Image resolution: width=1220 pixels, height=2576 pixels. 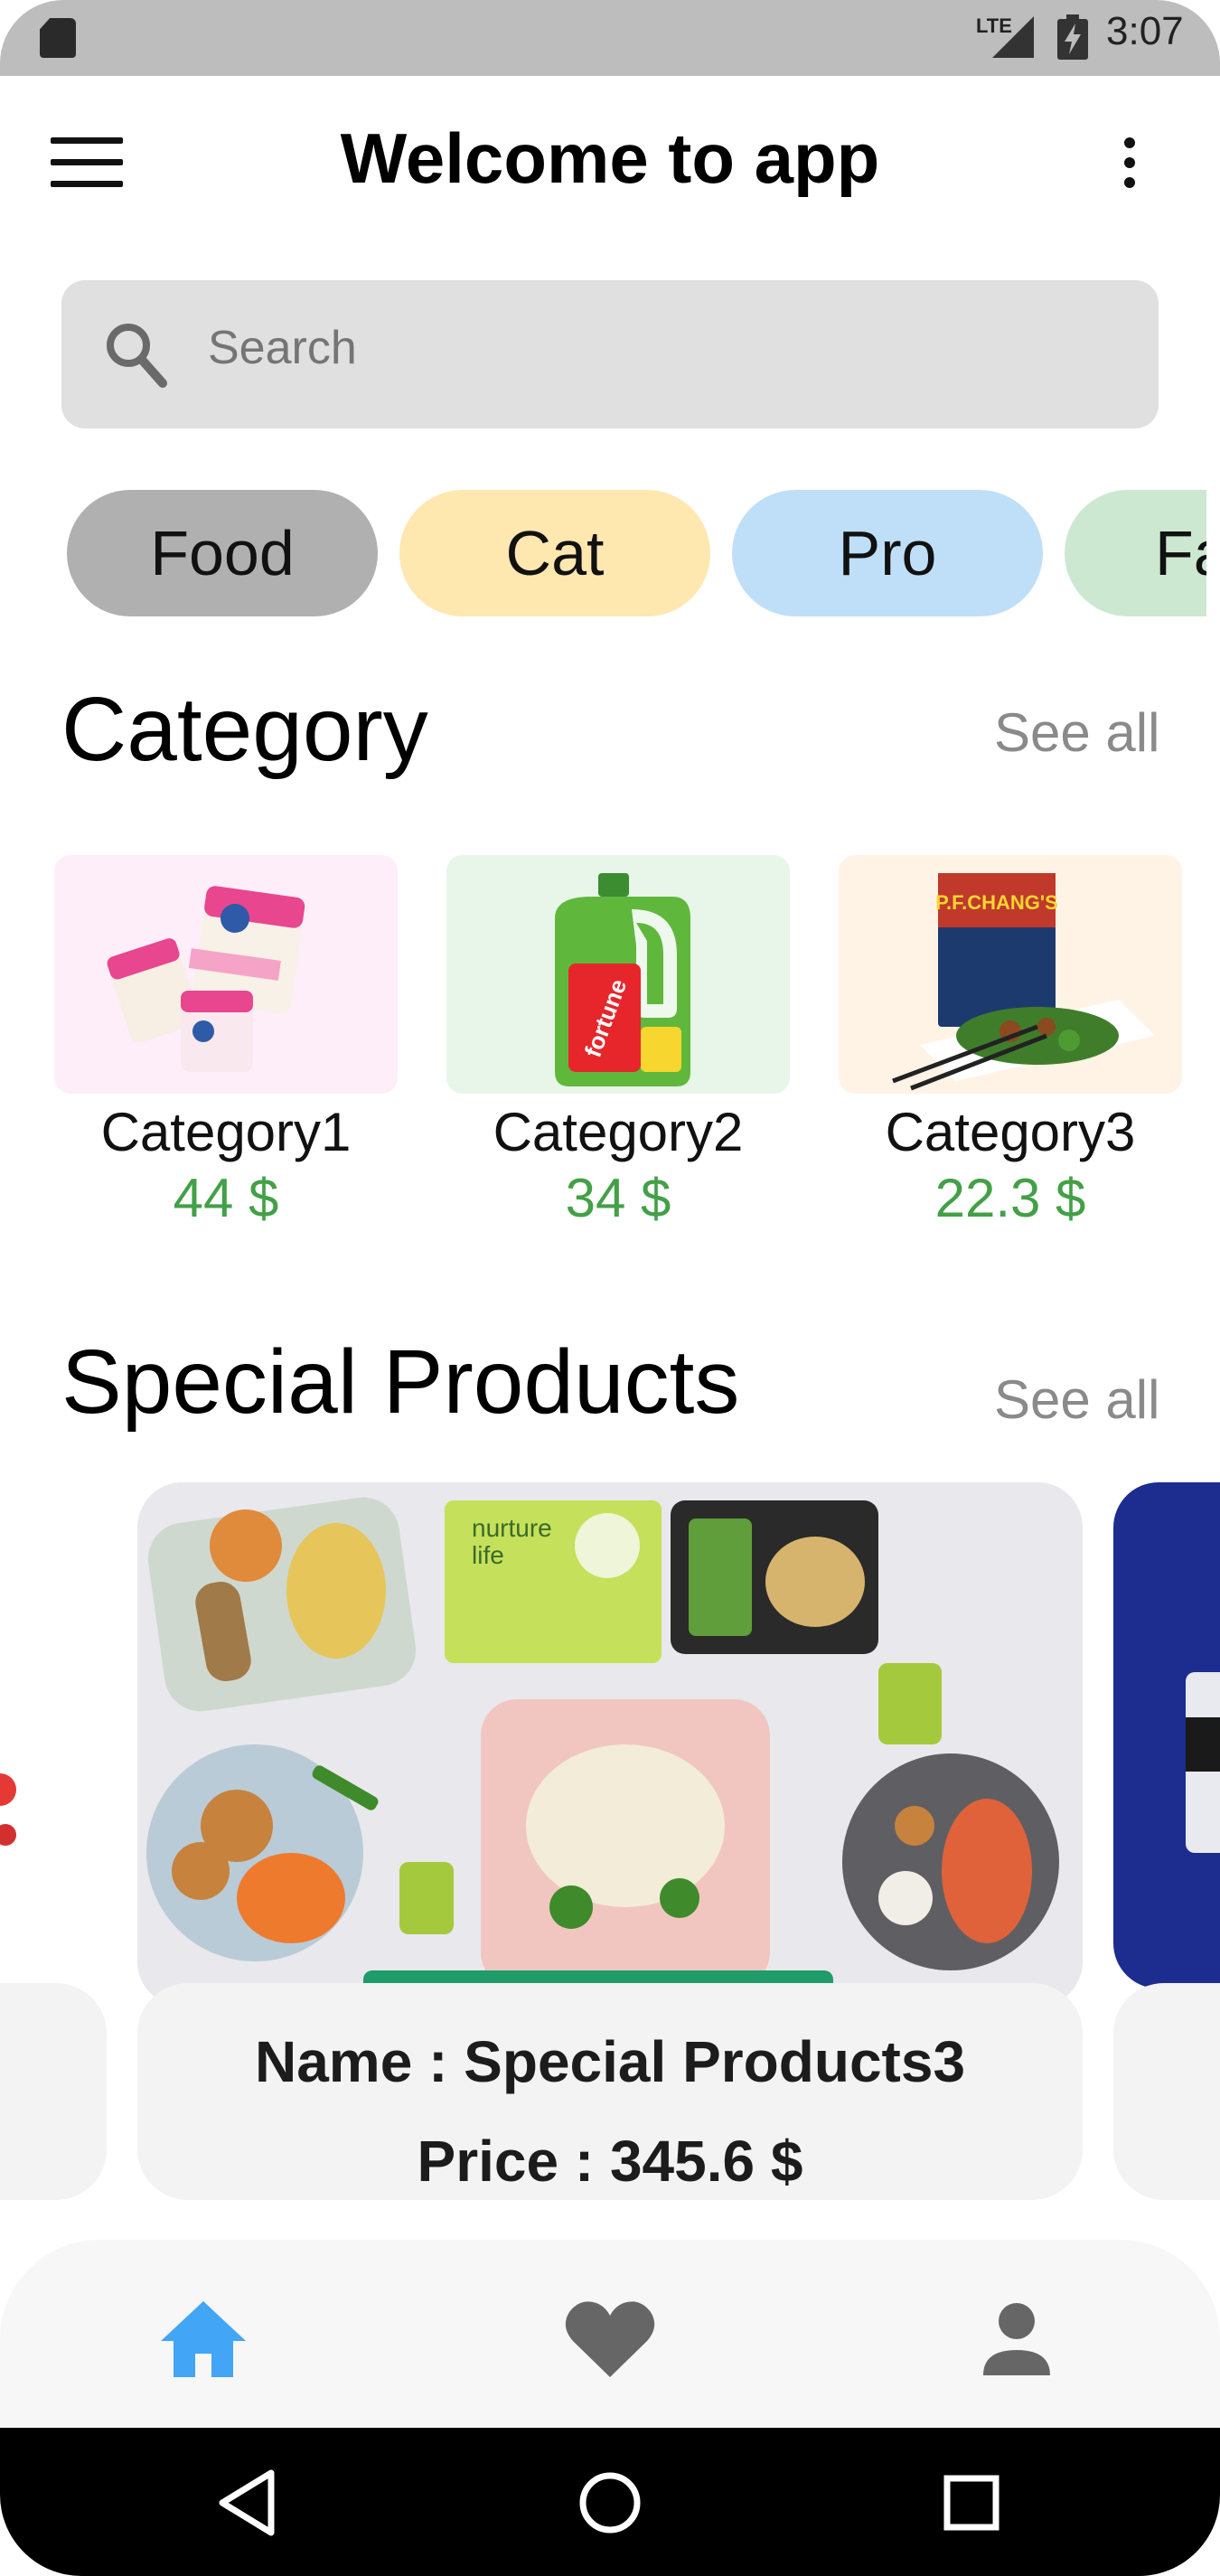 I want to click on product-card-prev-image, so click(x=27, y=1726).